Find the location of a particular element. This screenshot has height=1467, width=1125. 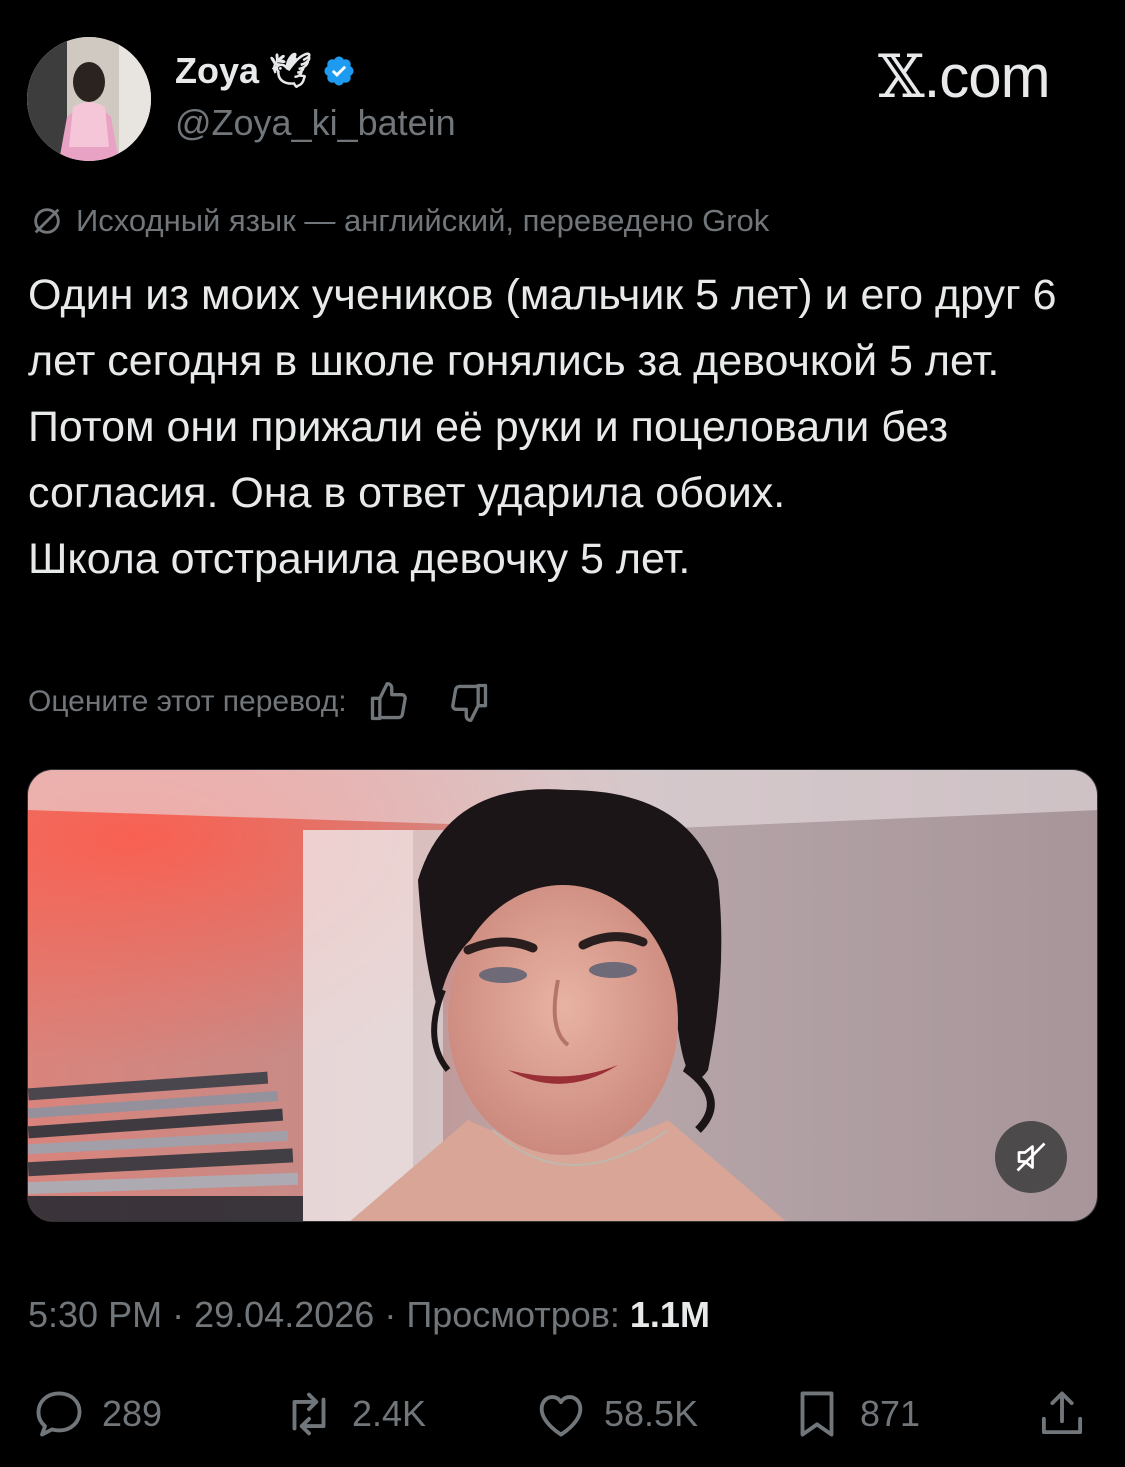

bookmark-count: 871 is located at coordinates (890, 1413).